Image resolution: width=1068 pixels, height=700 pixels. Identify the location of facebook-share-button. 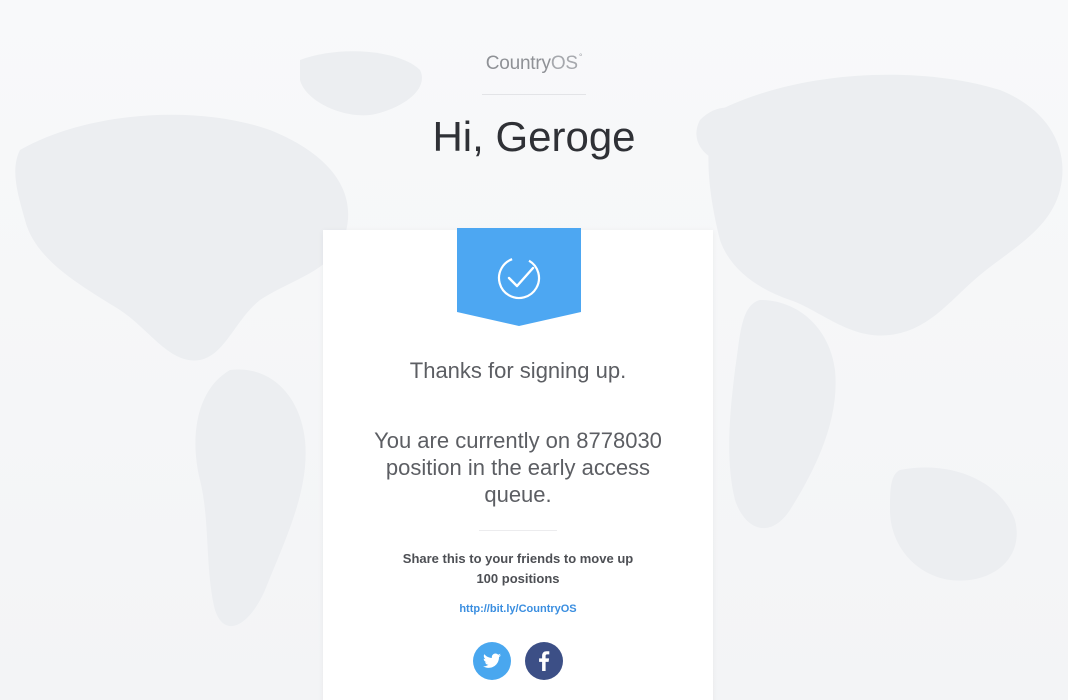
(544, 661).